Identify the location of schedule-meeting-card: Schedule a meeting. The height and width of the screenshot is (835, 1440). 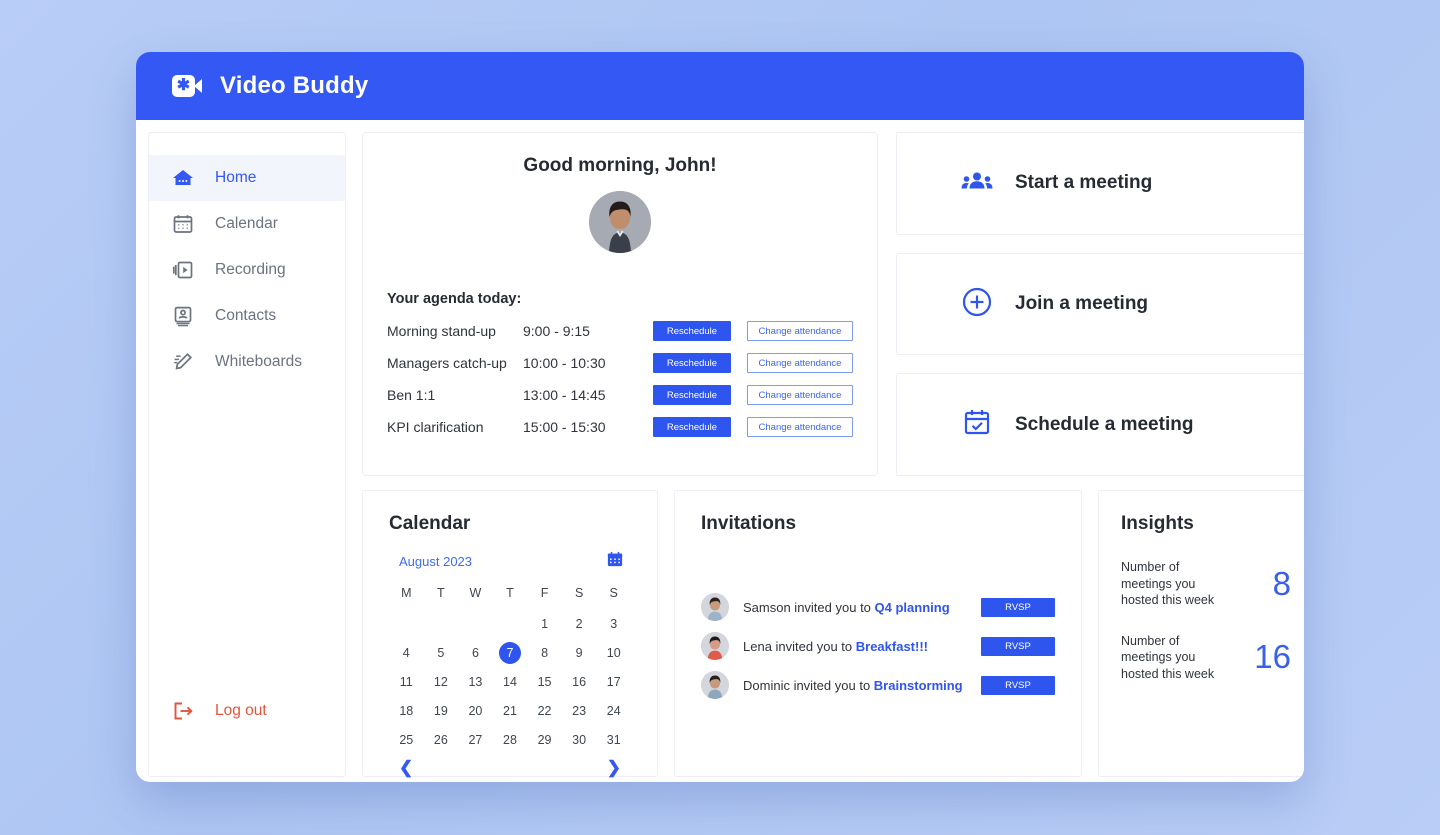
(1100, 425).